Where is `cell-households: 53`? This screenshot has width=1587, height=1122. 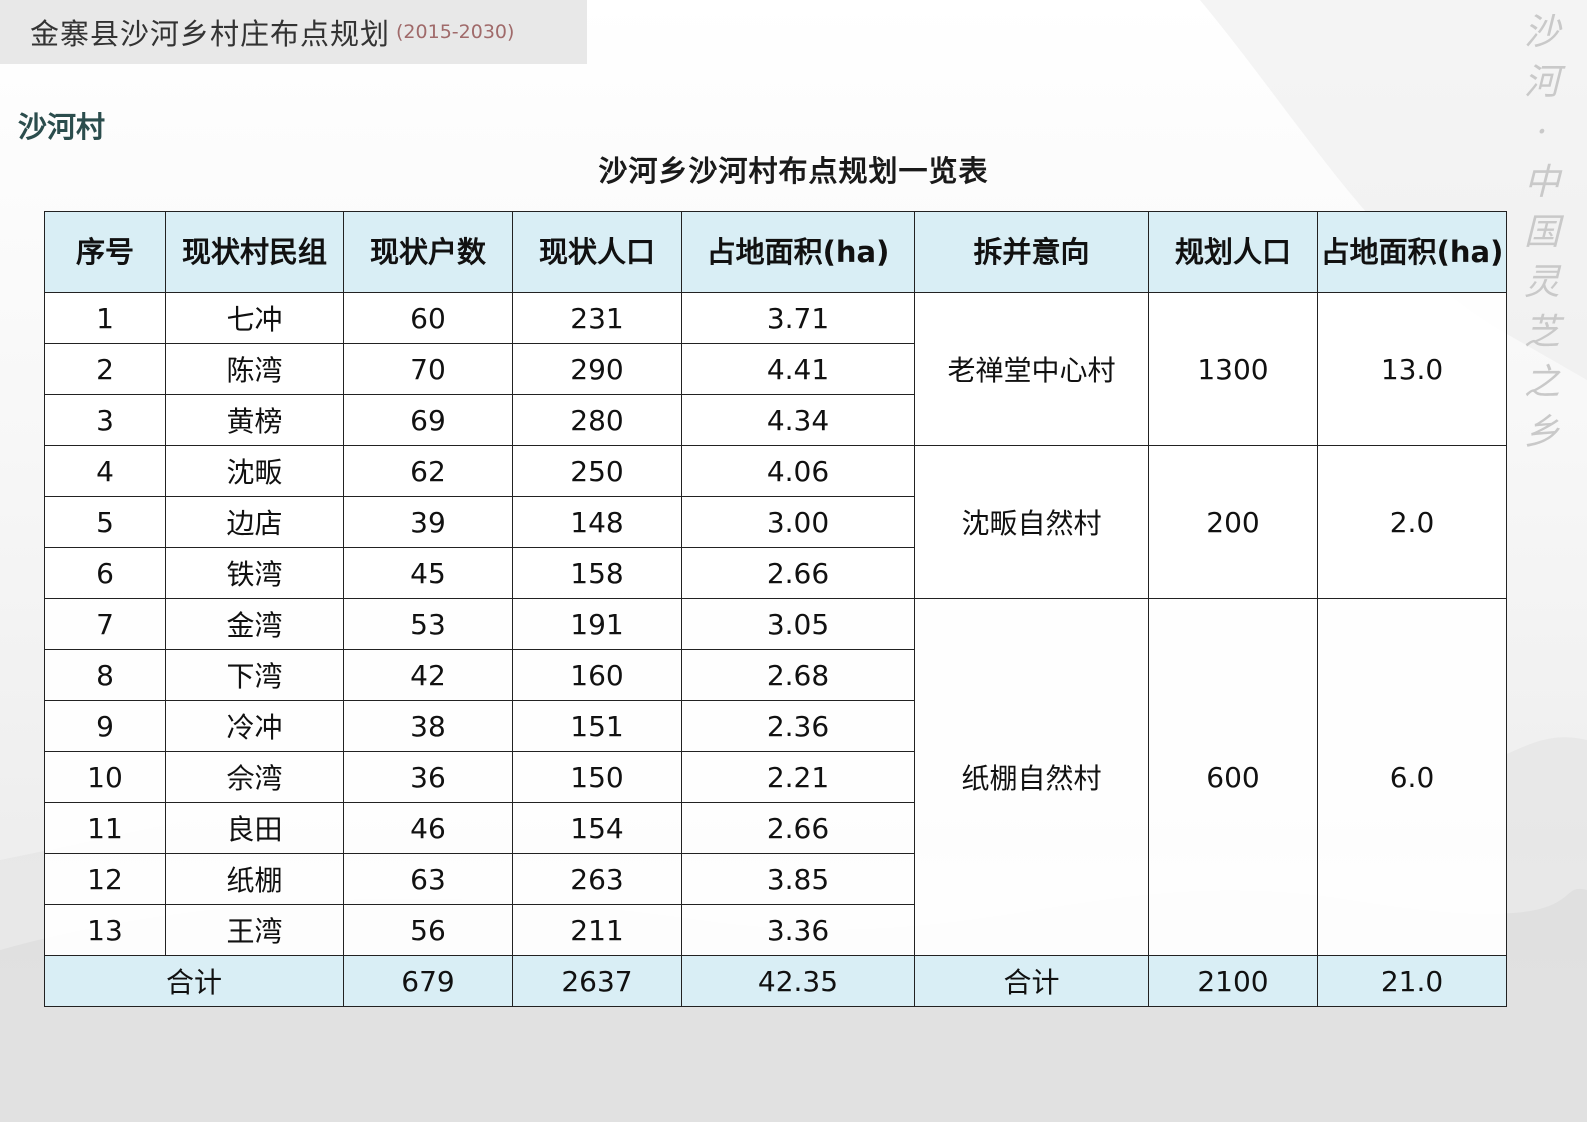
cell-households: 53 is located at coordinates (428, 624).